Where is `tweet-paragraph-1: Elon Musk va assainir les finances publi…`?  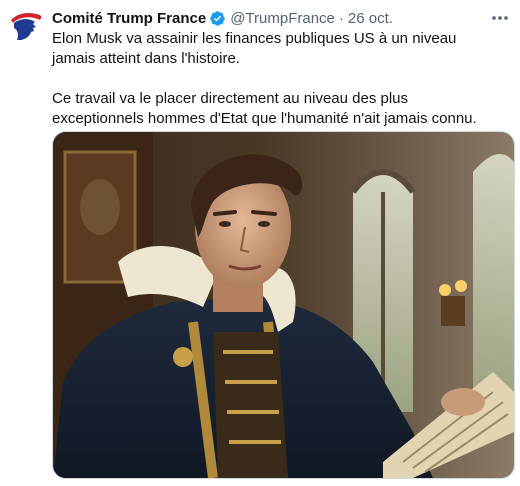
tweet-paragraph-1: Elon Musk va assainir les finances publi… is located at coordinates (254, 48).